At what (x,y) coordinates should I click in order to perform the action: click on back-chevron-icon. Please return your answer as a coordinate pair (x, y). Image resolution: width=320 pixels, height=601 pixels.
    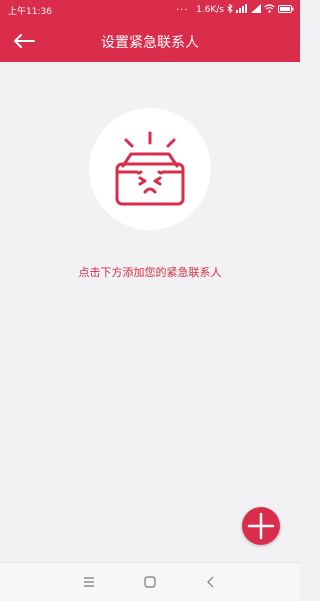
    Looking at the image, I should click on (210, 582).